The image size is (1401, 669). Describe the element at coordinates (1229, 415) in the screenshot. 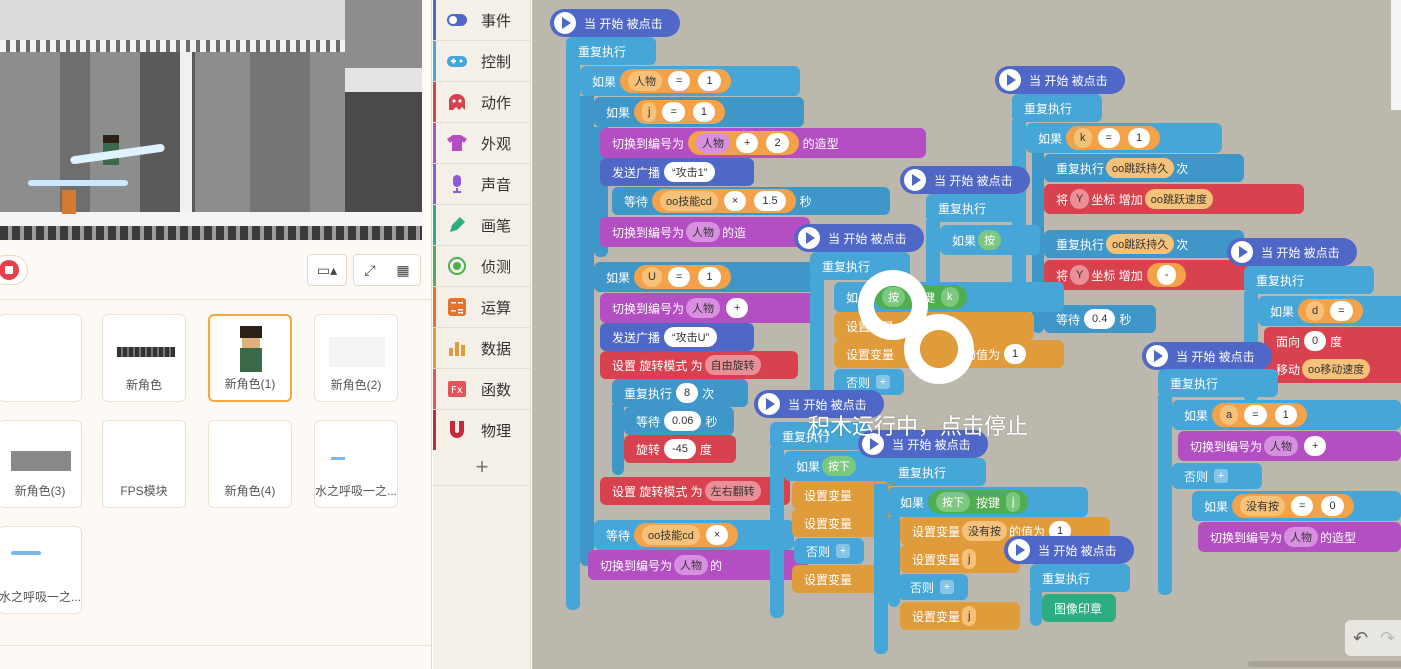

I see `var-dropdown: a` at that location.